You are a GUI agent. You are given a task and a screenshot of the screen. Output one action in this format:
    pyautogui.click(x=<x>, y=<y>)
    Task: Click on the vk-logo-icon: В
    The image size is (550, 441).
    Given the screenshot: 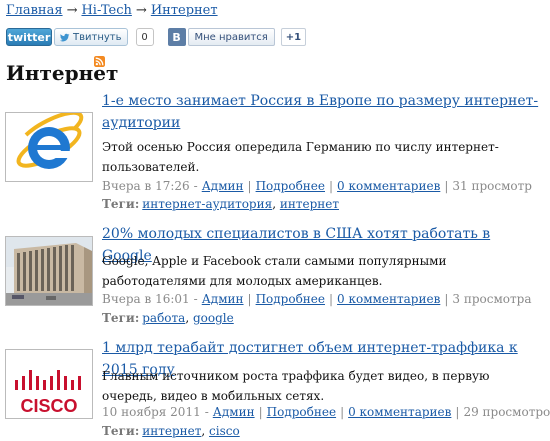 What is the action you would take?
    pyautogui.click(x=176, y=37)
    